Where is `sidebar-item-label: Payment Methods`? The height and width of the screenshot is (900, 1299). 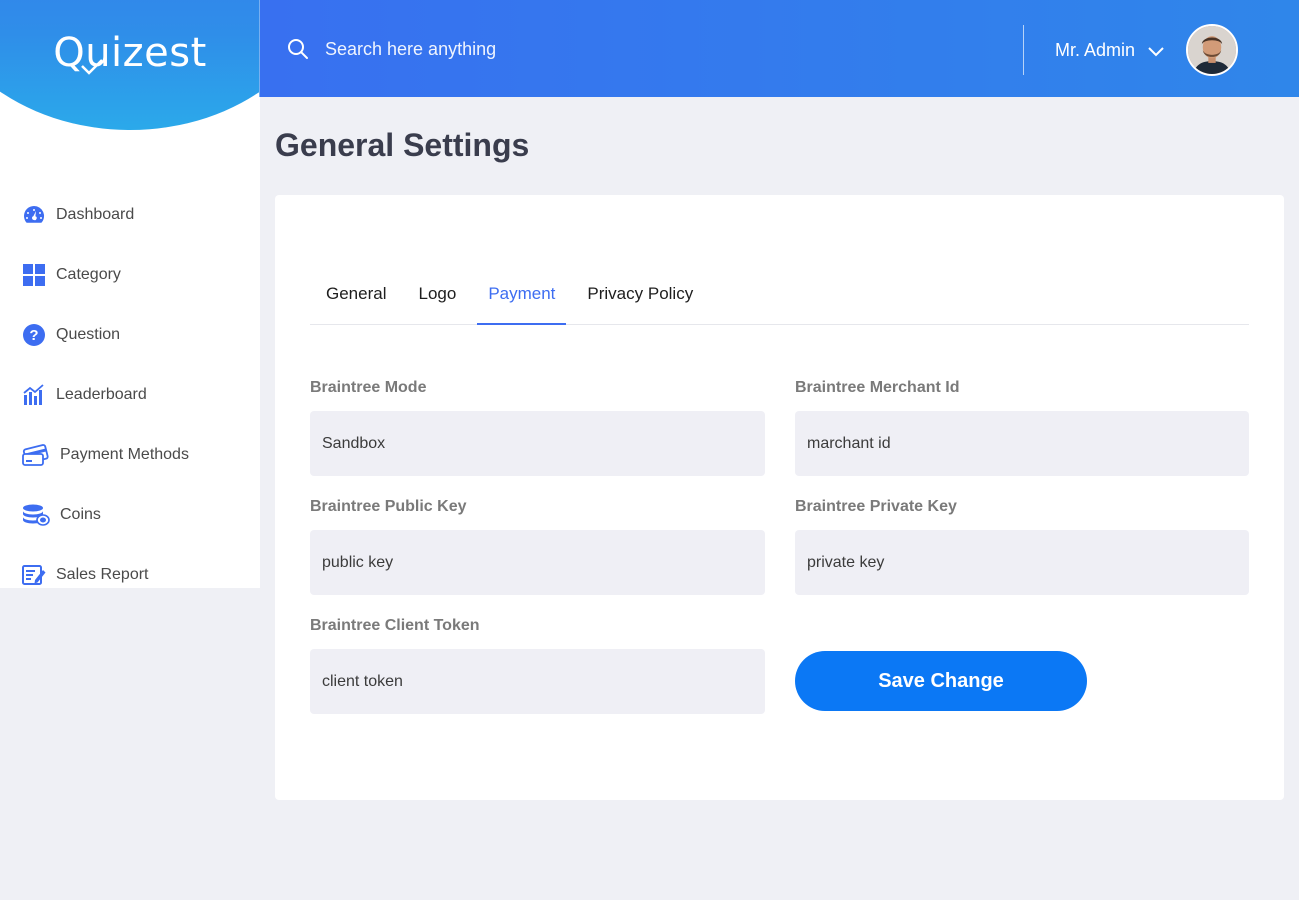 sidebar-item-label: Payment Methods is located at coordinates (124, 454).